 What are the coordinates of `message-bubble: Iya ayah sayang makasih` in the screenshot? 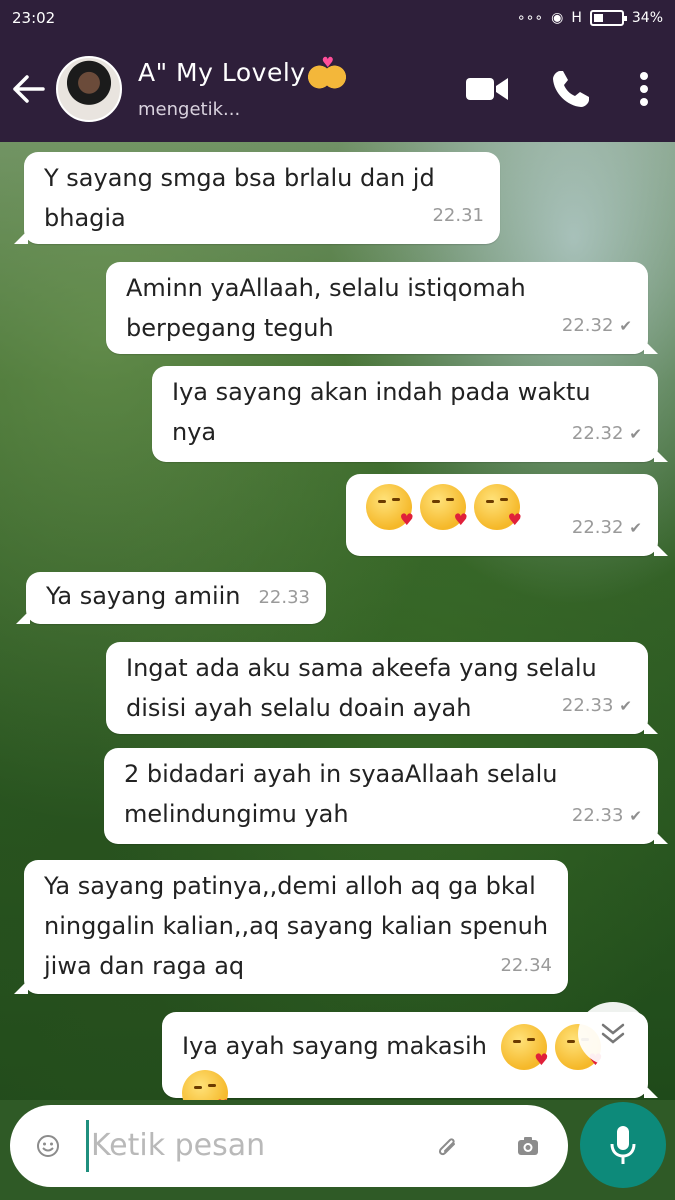 It's located at (410, 1056).